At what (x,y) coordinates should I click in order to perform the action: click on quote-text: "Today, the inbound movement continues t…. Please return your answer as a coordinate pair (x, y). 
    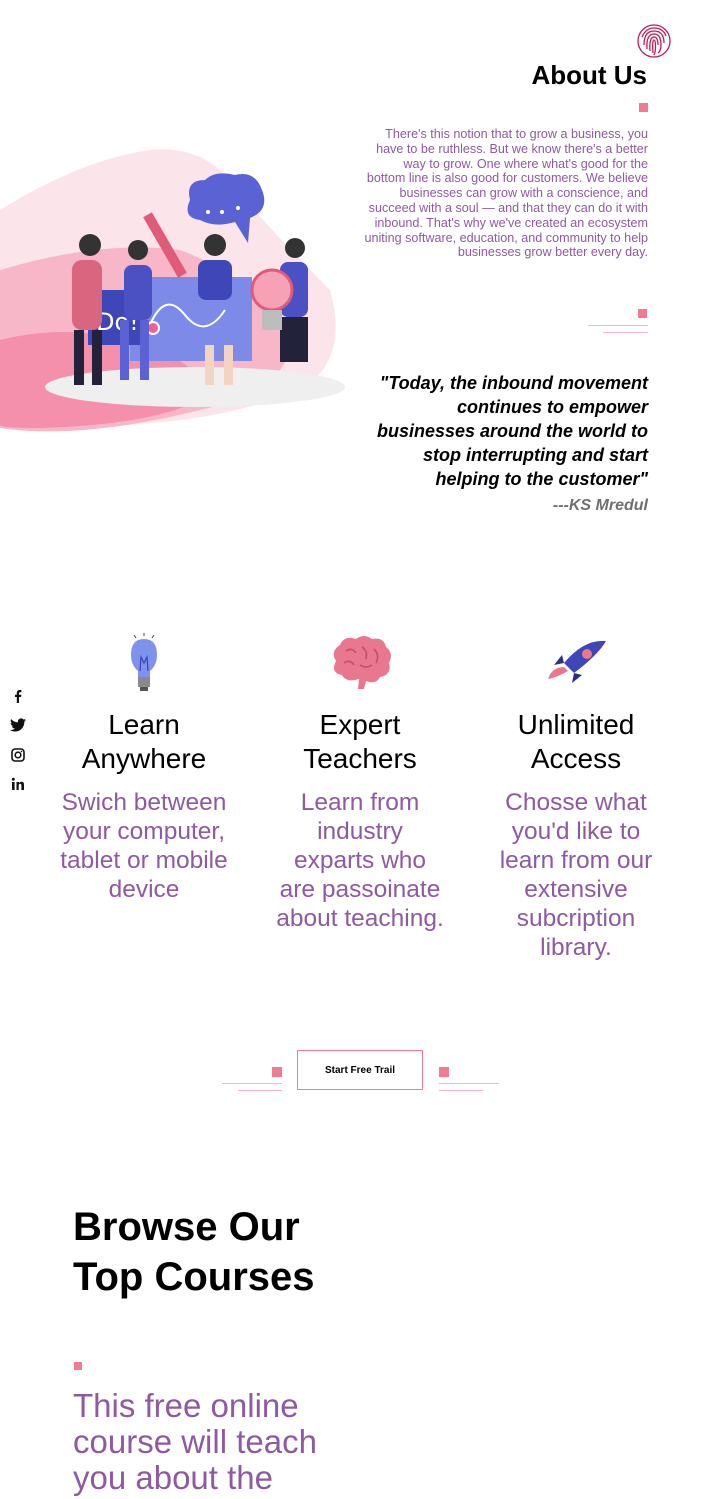
    Looking at the image, I should click on (512, 431).